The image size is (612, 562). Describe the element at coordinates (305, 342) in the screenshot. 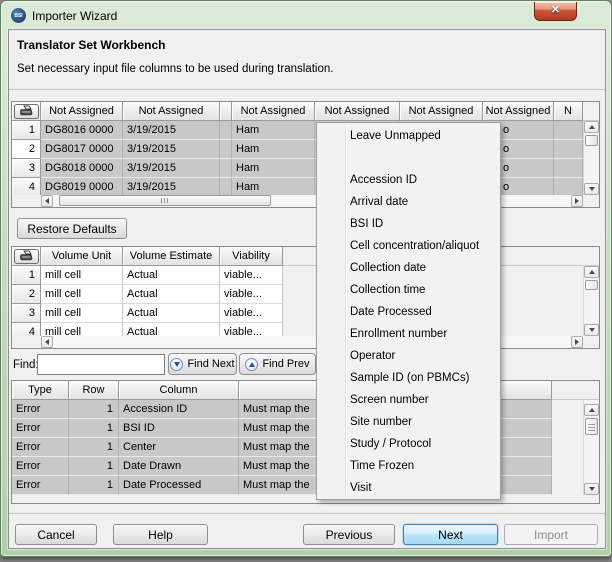

I see `horizontal-scrollbar` at that location.